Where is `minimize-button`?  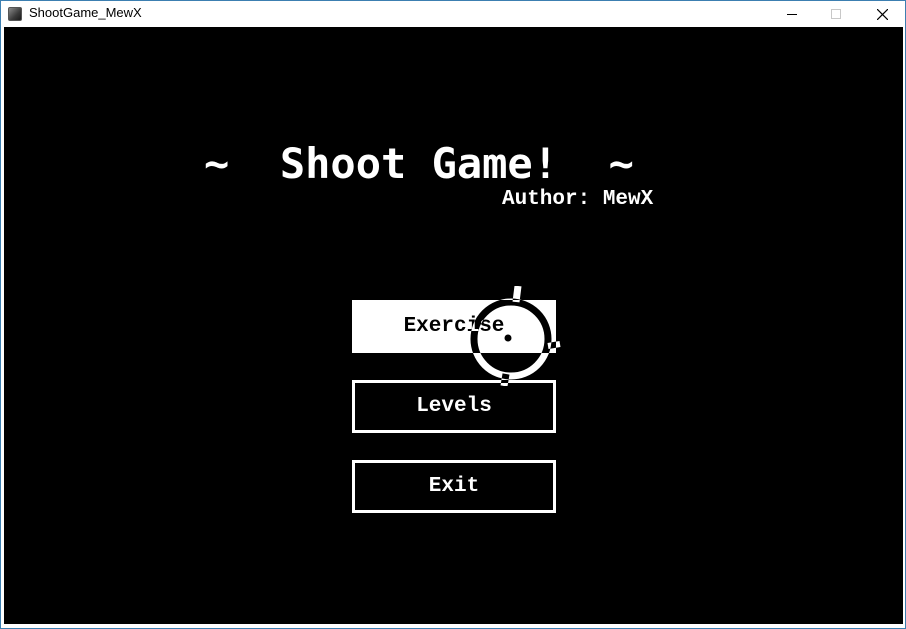
minimize-button is located at coordinates (792, 14).